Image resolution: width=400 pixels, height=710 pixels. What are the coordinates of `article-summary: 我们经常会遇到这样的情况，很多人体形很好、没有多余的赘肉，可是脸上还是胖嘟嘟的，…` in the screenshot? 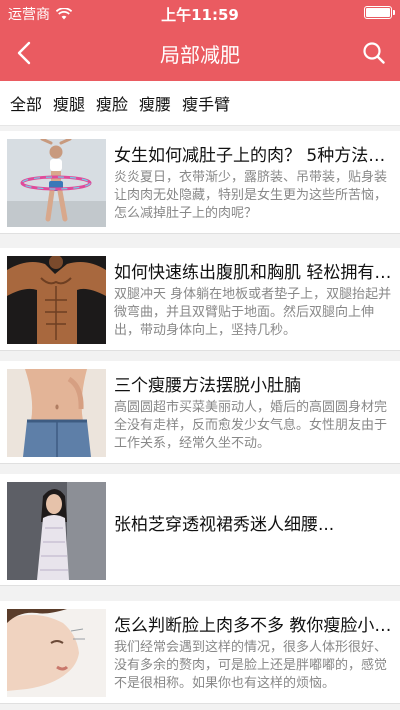 It's located at (251, 665).